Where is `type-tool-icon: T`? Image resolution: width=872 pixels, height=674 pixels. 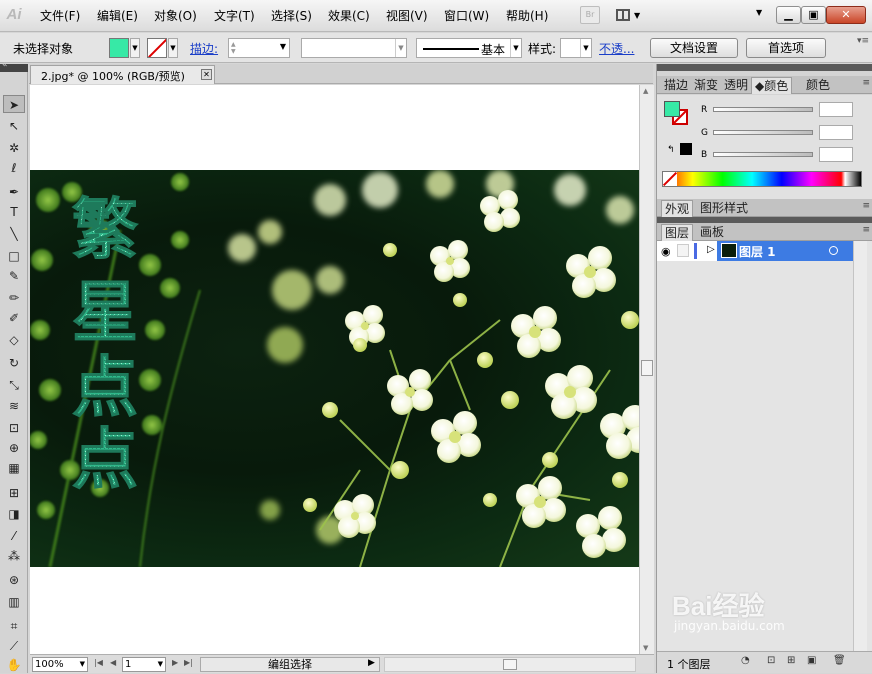
type-tool-icon: T is located at coordinates (14, 212).